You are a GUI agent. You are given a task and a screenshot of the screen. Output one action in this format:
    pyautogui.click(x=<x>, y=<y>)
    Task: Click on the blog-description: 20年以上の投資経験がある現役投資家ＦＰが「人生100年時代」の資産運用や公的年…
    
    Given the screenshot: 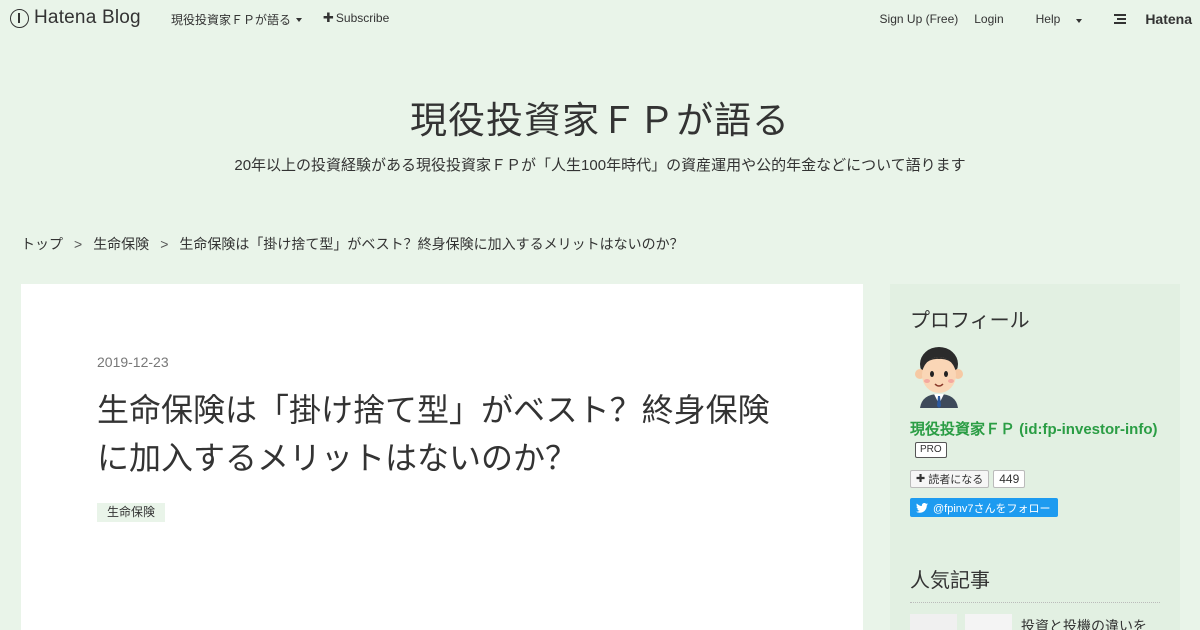 What is the action you would take?
    pyautogui.click(x=600, y=165)
    